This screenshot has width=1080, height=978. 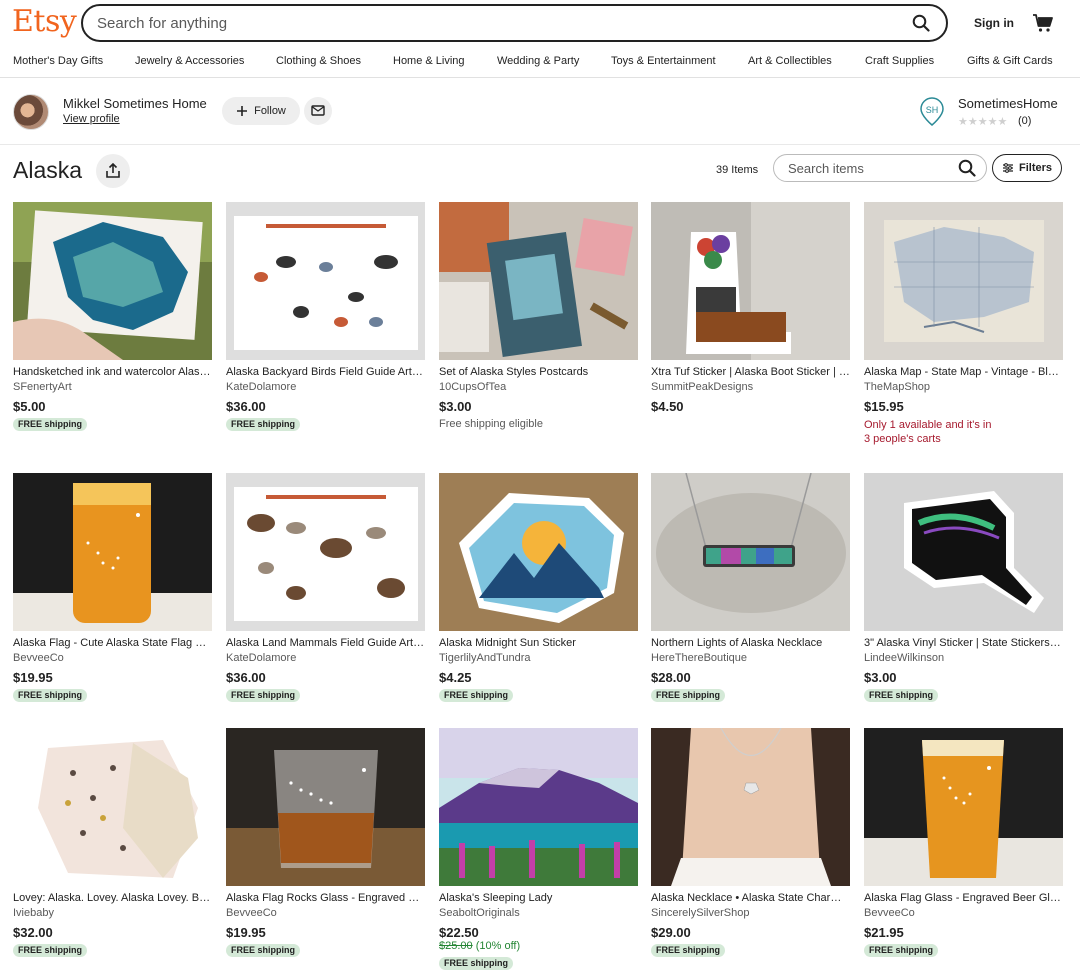 What do you see at coordinates (663, 61) in the screenshot?
I see `nav-toys: Toys & Entertainment` at bounding box center [663, 61].